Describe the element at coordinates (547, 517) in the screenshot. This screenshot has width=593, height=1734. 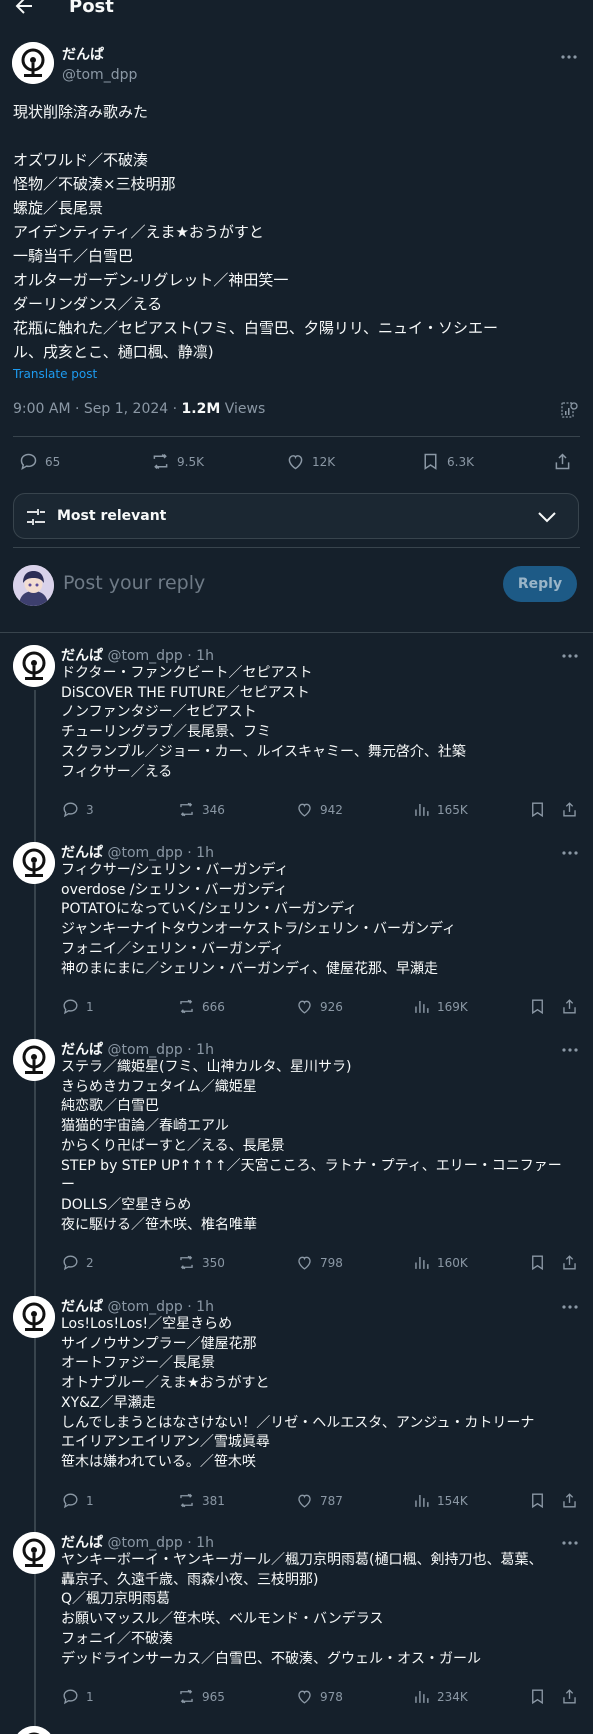
I see `chevron-down-icon` at that location.